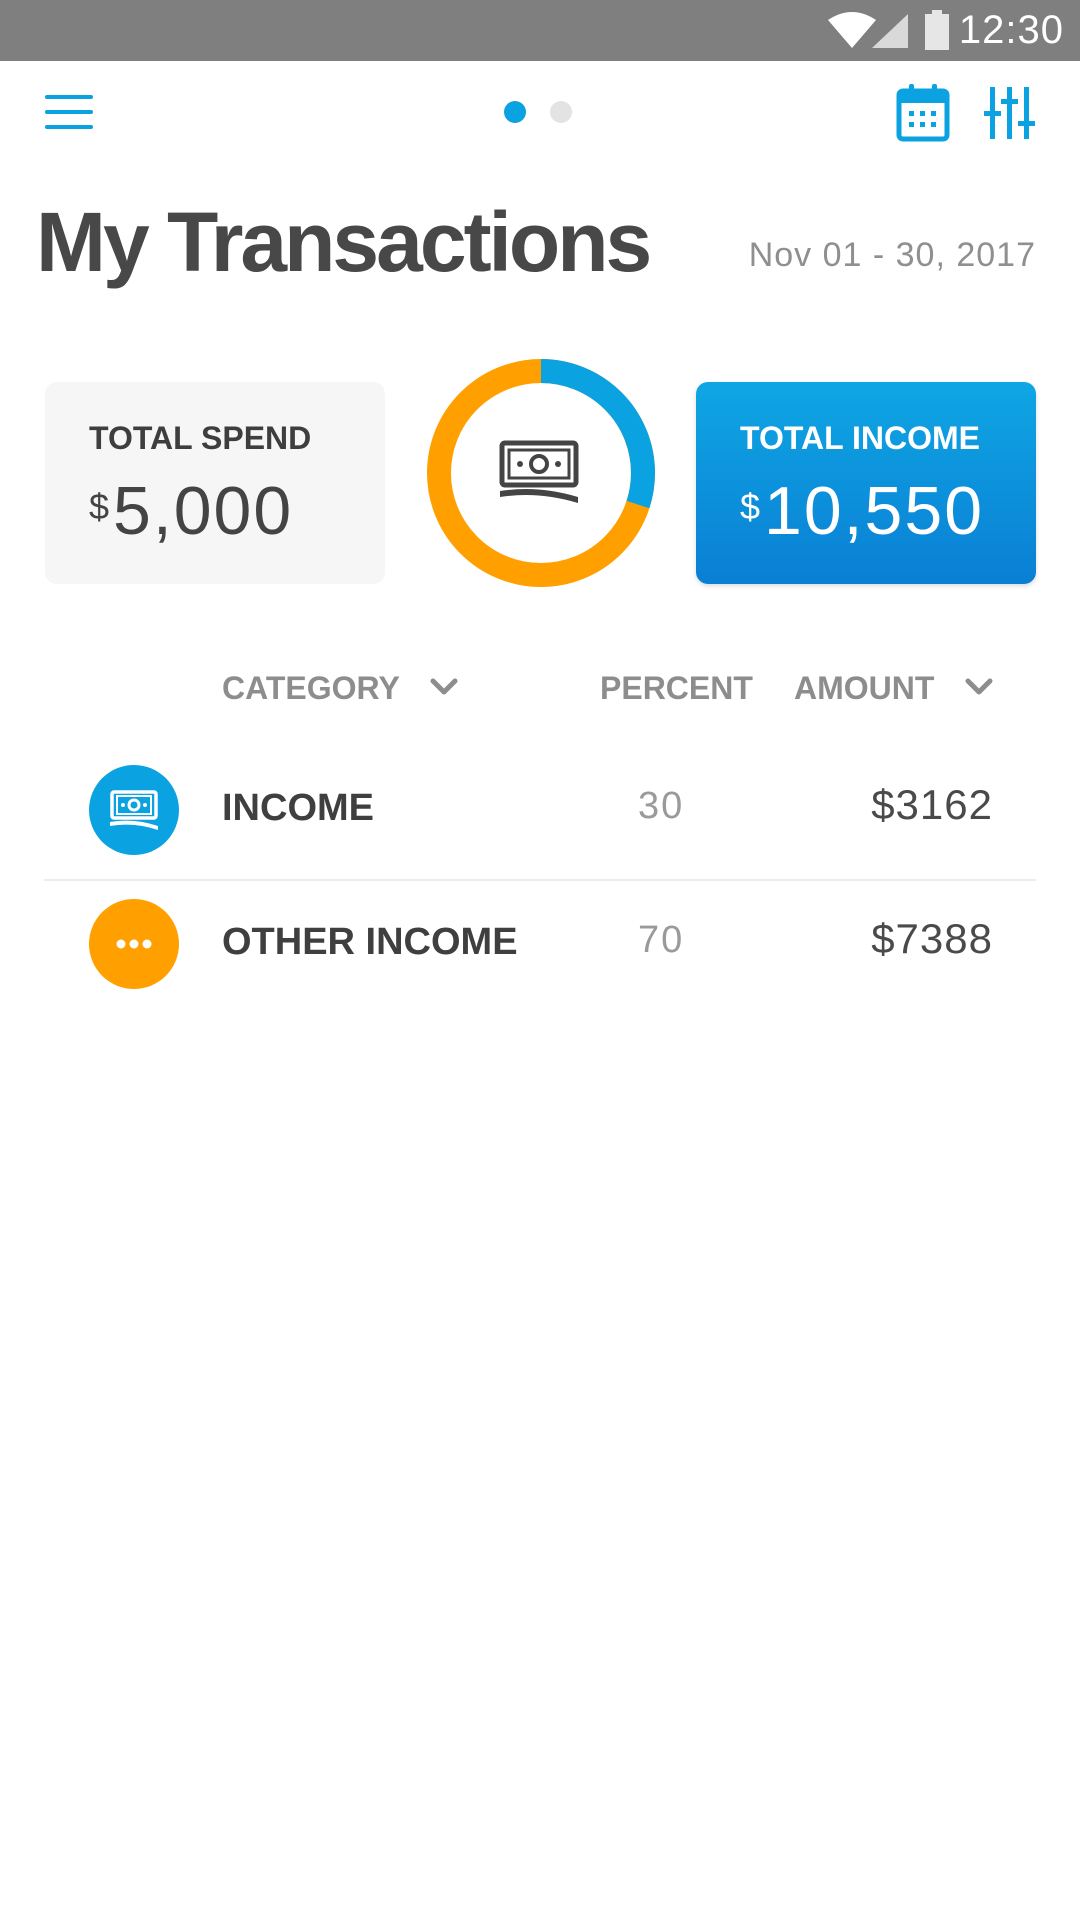 The height and width of the screenshot is (1921, 1080). I want to click on row-amount: $3162, so click(932, 804).